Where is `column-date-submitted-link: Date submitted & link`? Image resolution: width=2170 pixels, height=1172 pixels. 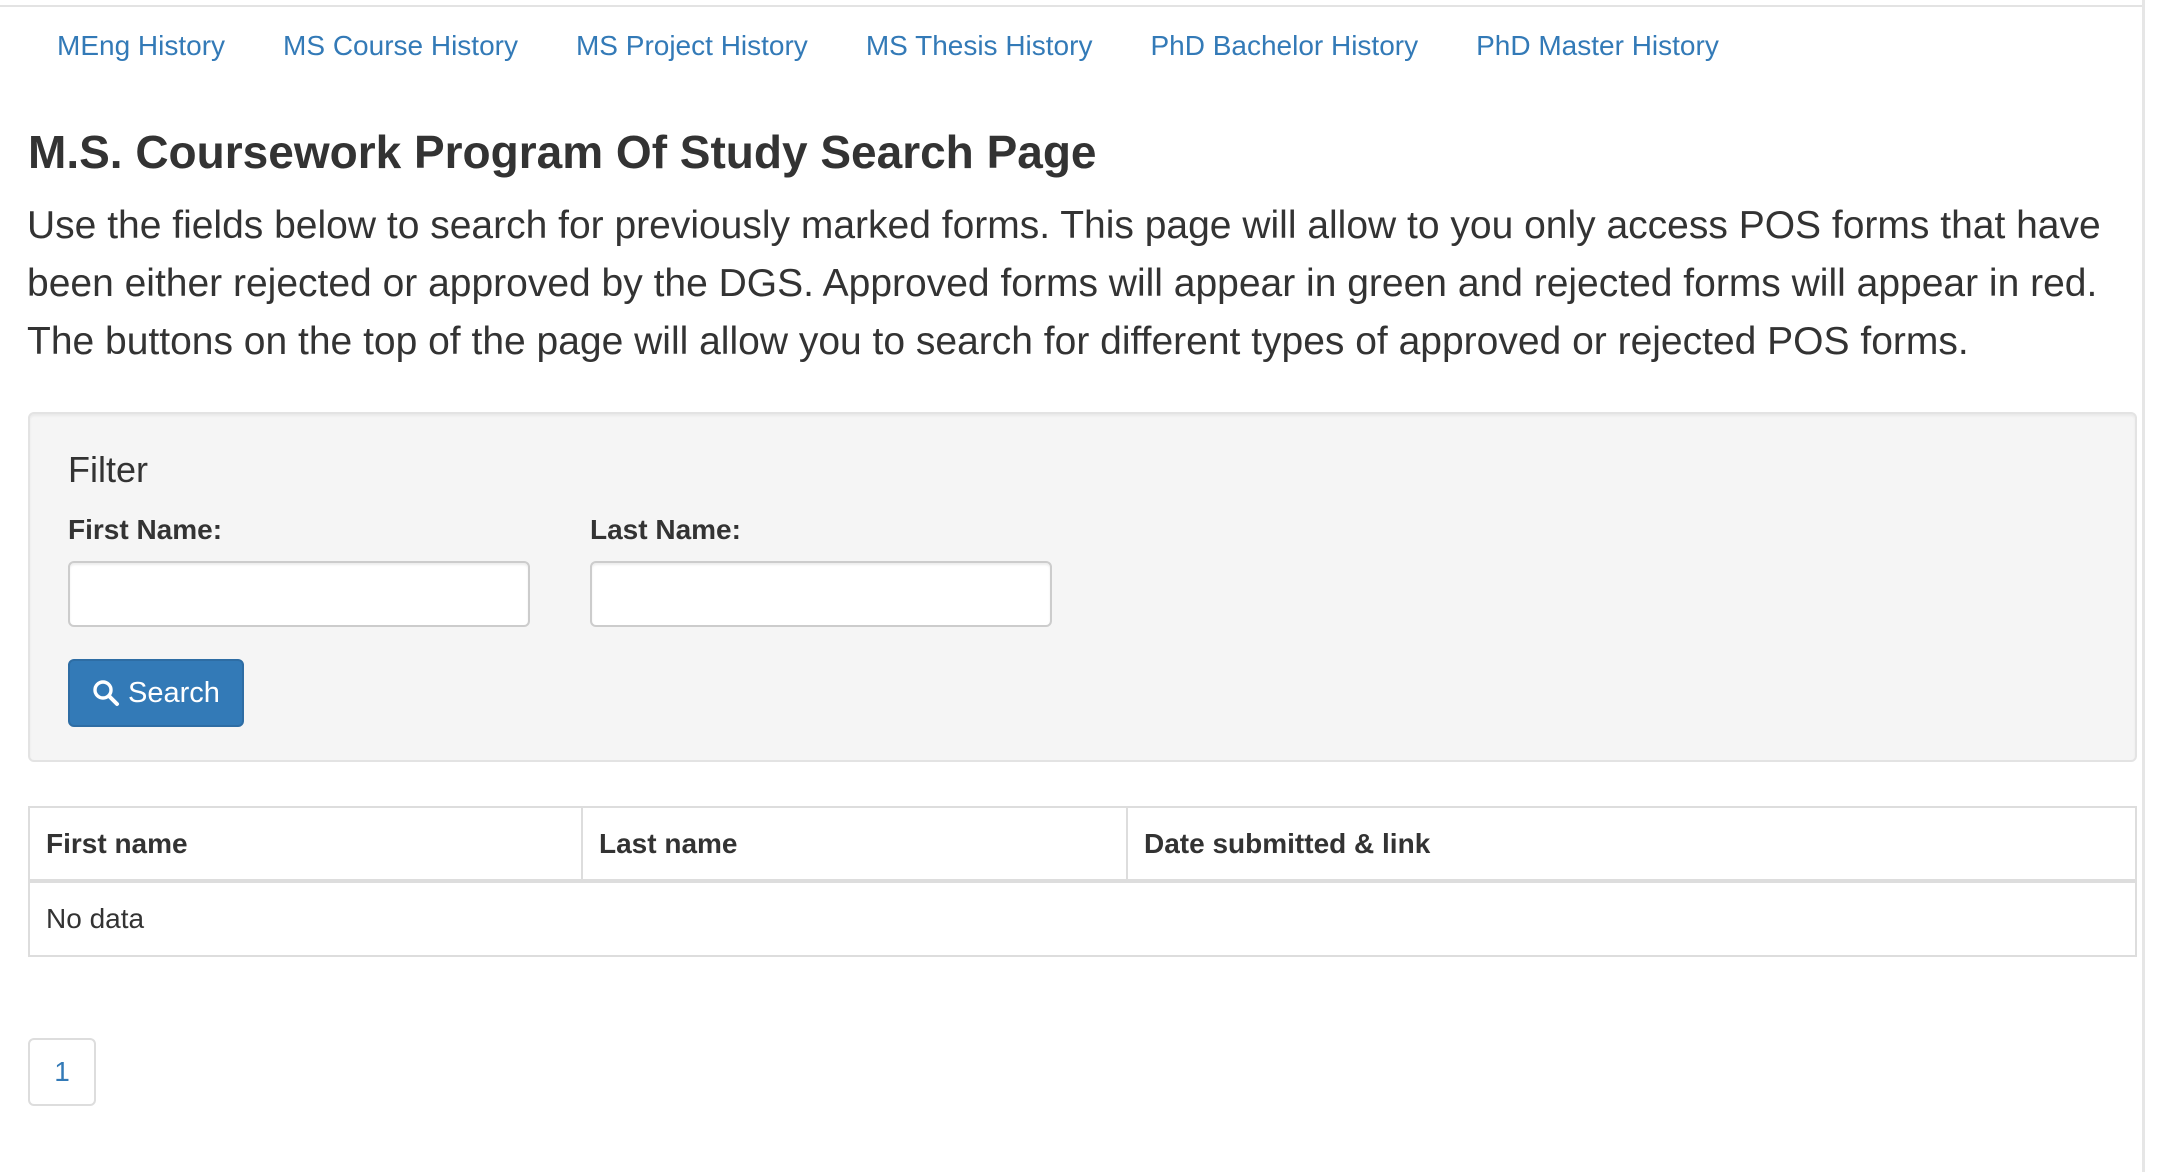
column-date-submitted-link: Date submitted & link is located at coordinates (1631, 844).